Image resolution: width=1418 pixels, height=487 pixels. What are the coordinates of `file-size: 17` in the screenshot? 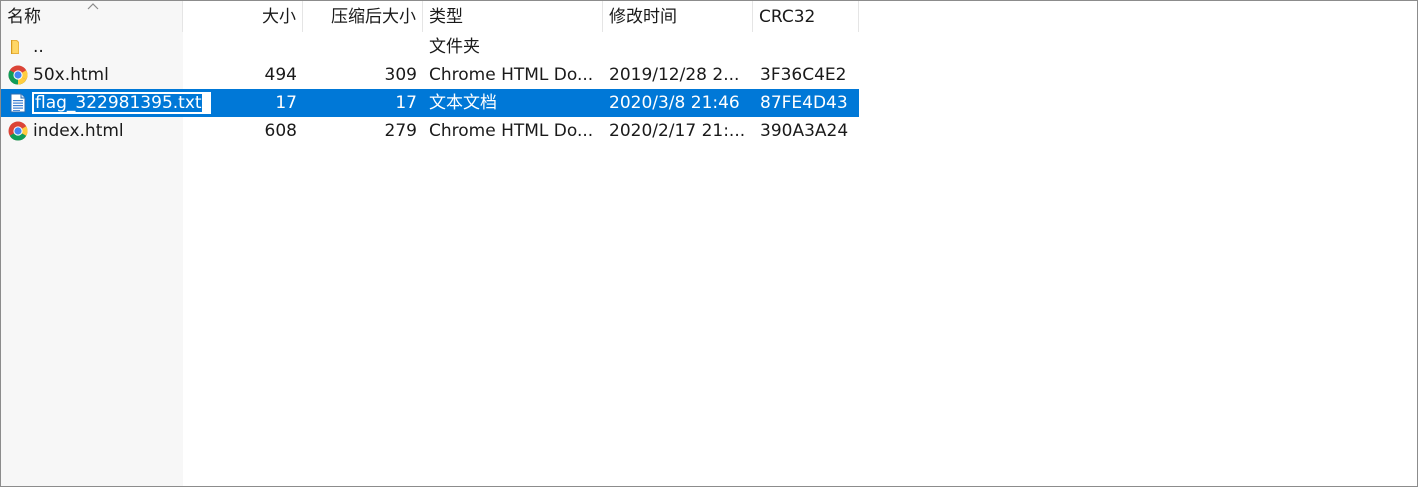 It's located at (286, 103).